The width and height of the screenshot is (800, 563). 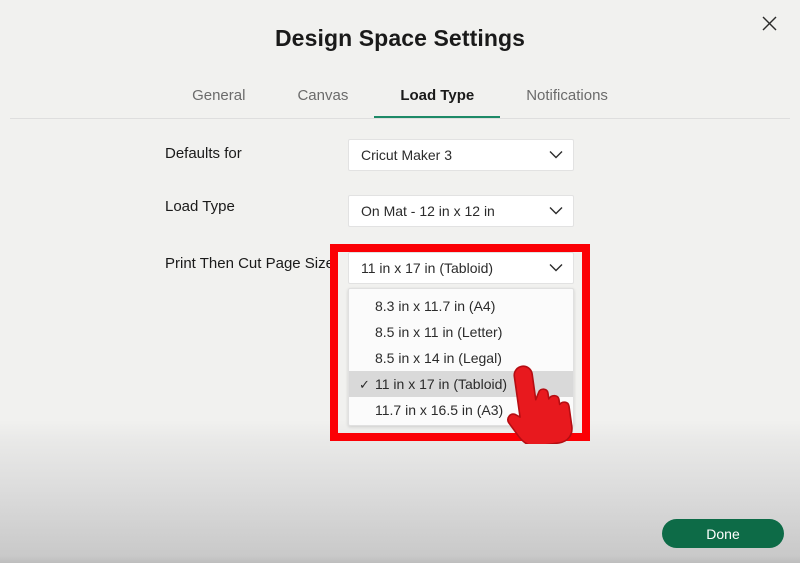 What do you see at coordinates (218, 102) in the screenshot?
I see `tab-general: General` at bounding box center [218, 102].